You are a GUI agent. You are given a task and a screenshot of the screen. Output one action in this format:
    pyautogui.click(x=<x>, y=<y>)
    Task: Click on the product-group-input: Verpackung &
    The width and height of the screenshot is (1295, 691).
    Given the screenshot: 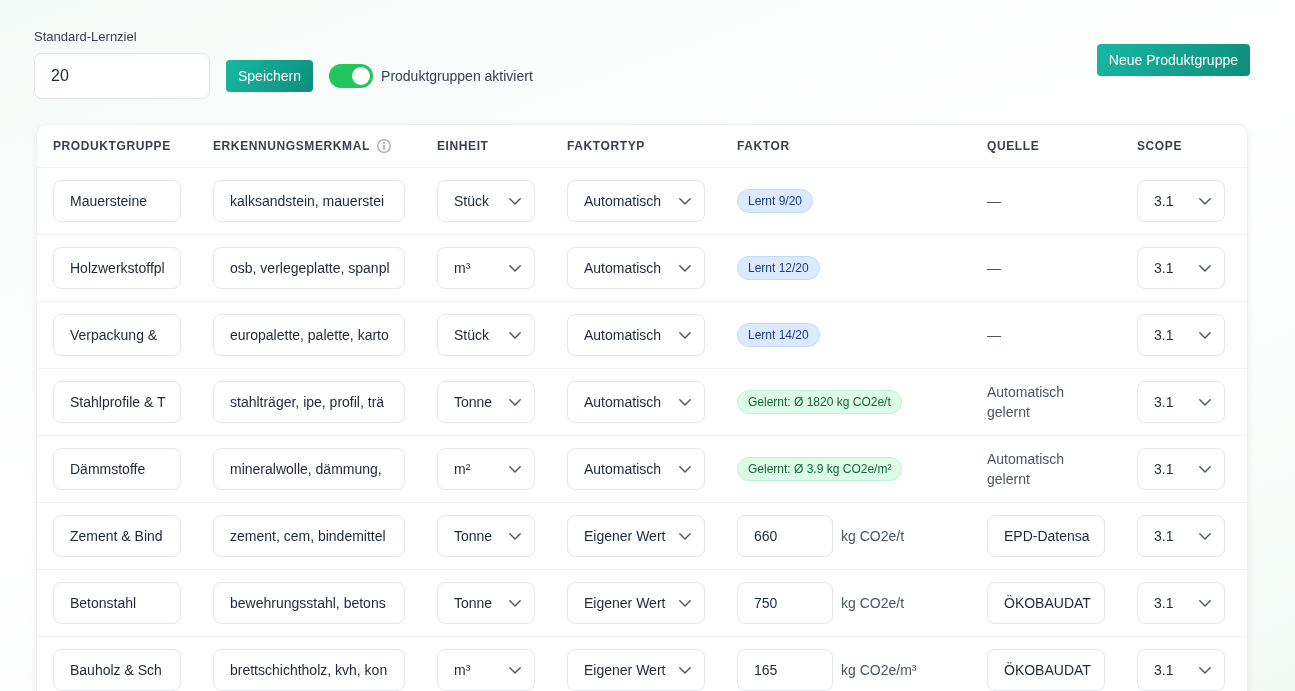 What is the action you would take?
    pyautogui.click(x=117, y=335)
    